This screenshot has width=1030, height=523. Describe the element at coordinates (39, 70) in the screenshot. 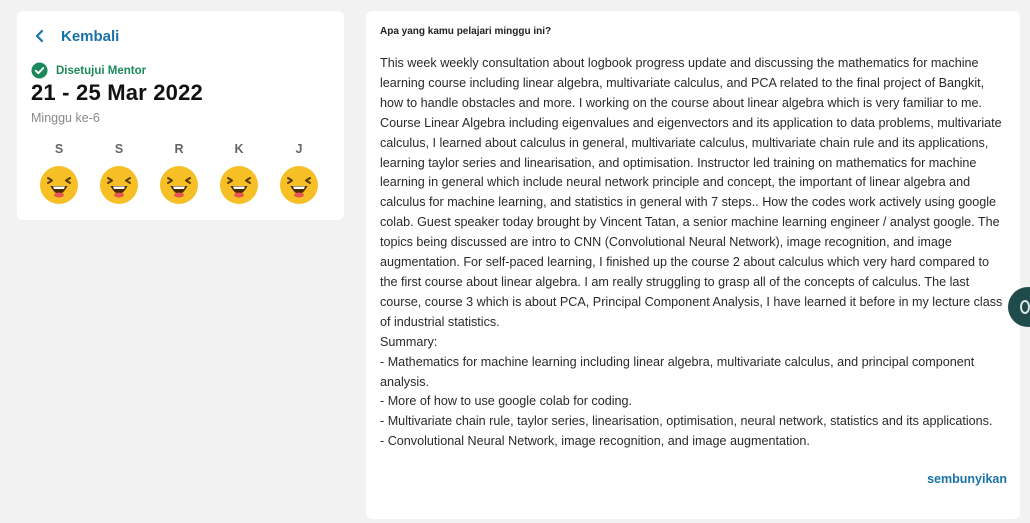

I see `check-circle-icon` at that location.